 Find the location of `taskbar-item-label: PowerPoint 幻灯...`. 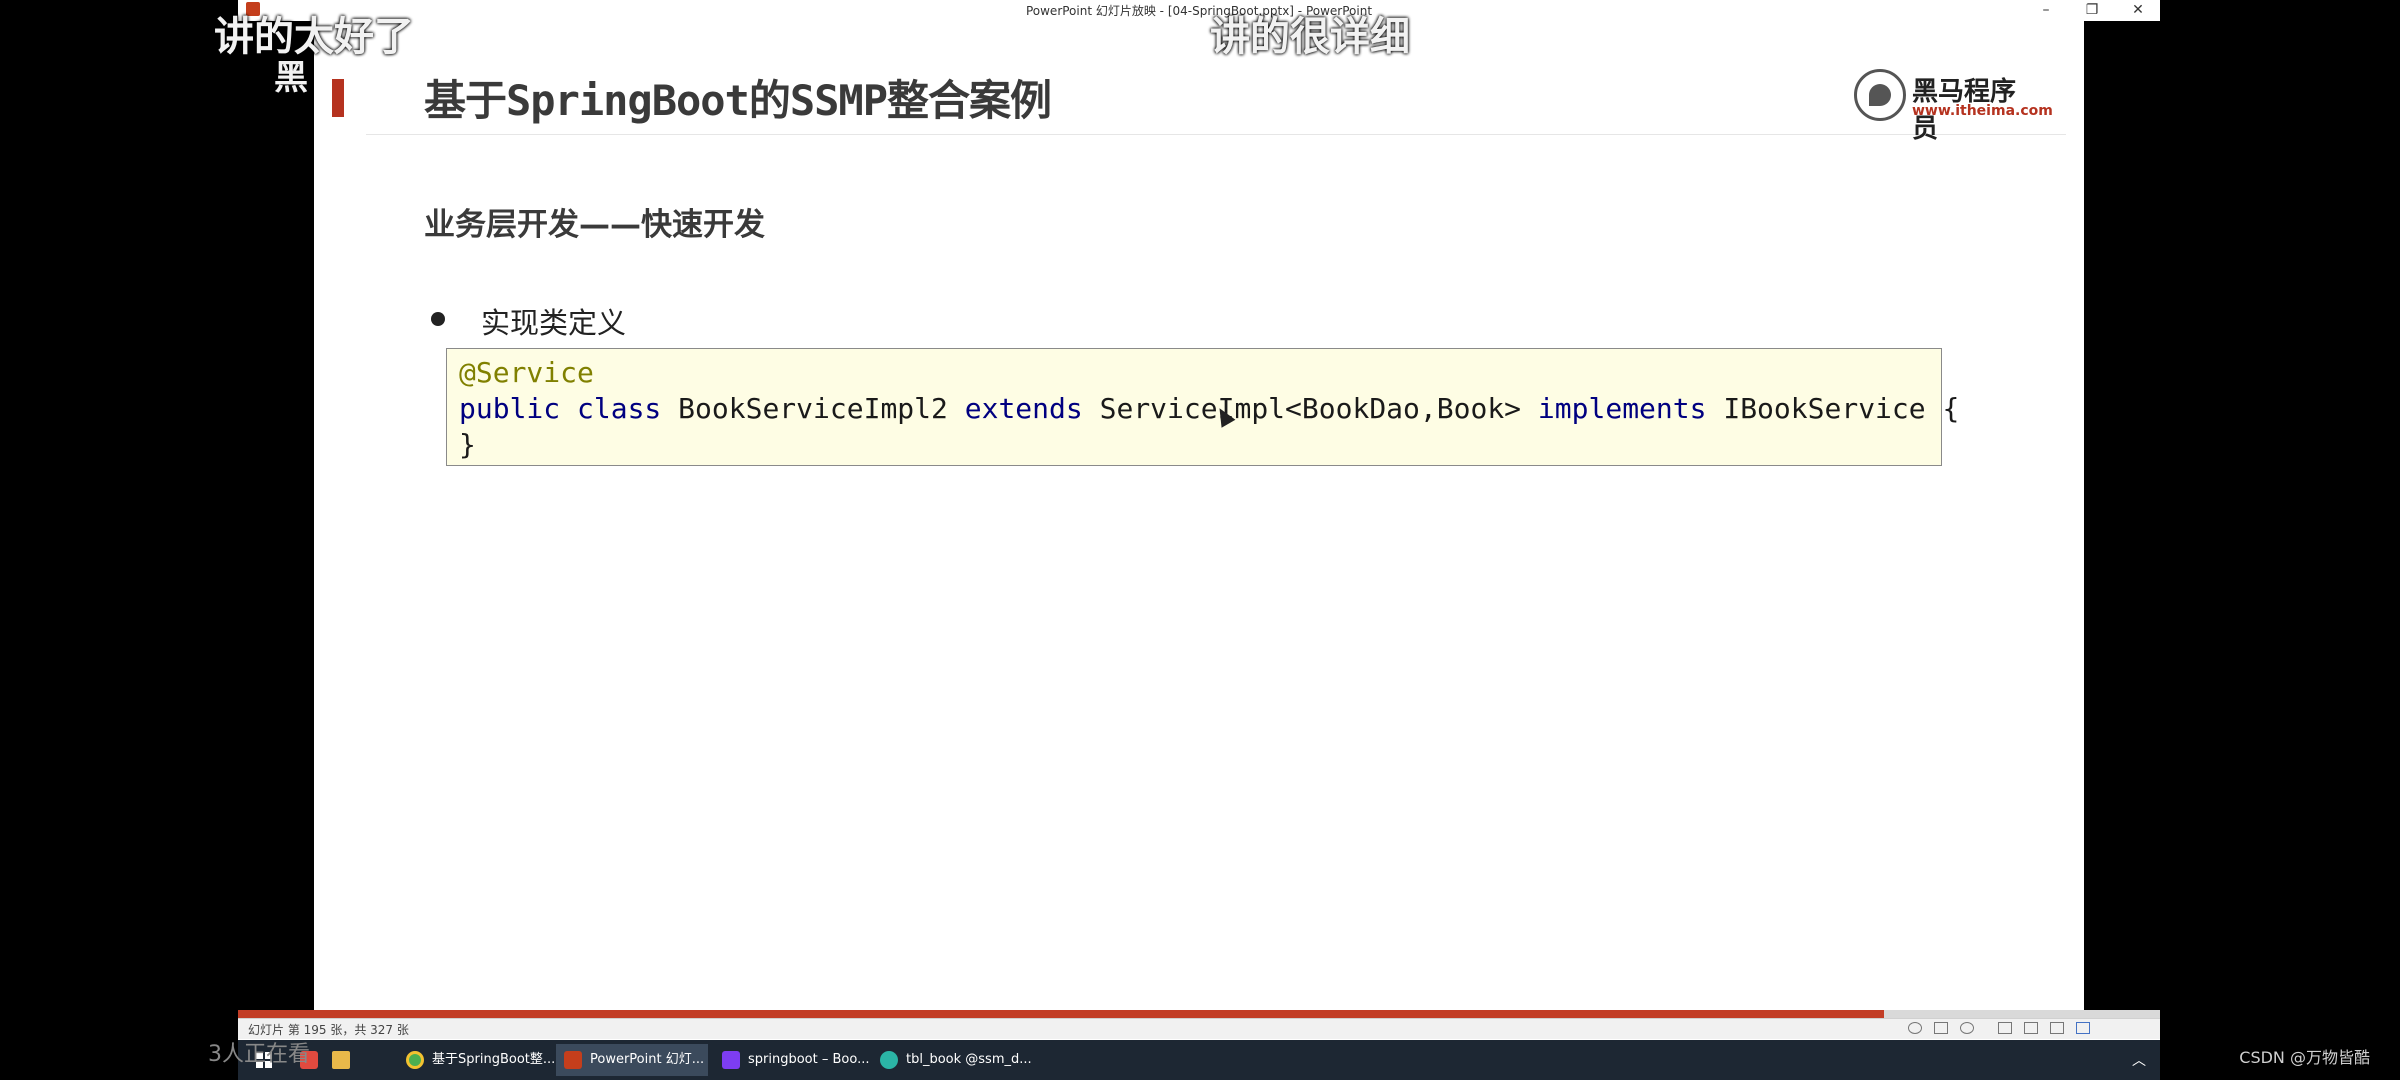

taskbar-item-label: PowerPoint 幻灯... is located at coordinates (647, 1059).